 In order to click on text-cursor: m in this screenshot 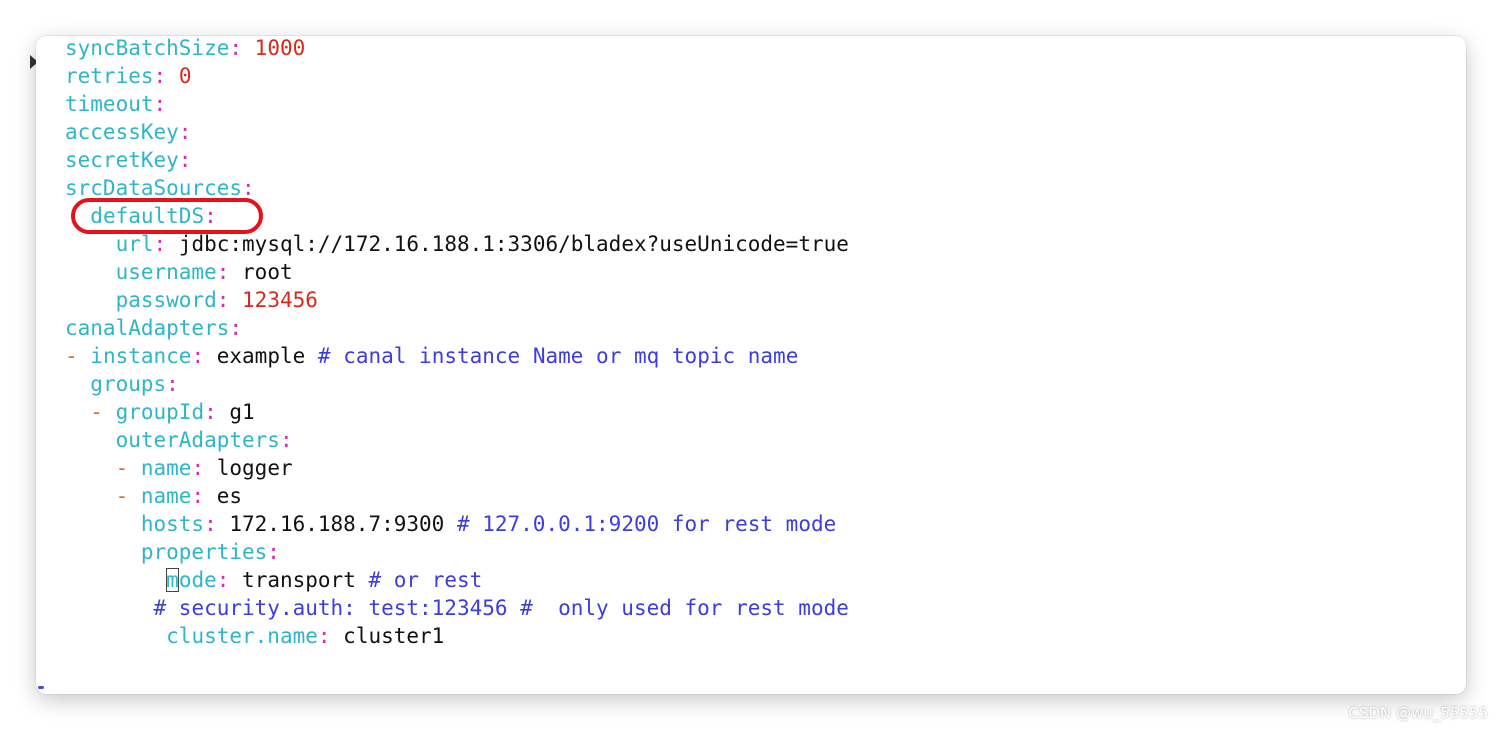, I will do `click(172, 580)`.